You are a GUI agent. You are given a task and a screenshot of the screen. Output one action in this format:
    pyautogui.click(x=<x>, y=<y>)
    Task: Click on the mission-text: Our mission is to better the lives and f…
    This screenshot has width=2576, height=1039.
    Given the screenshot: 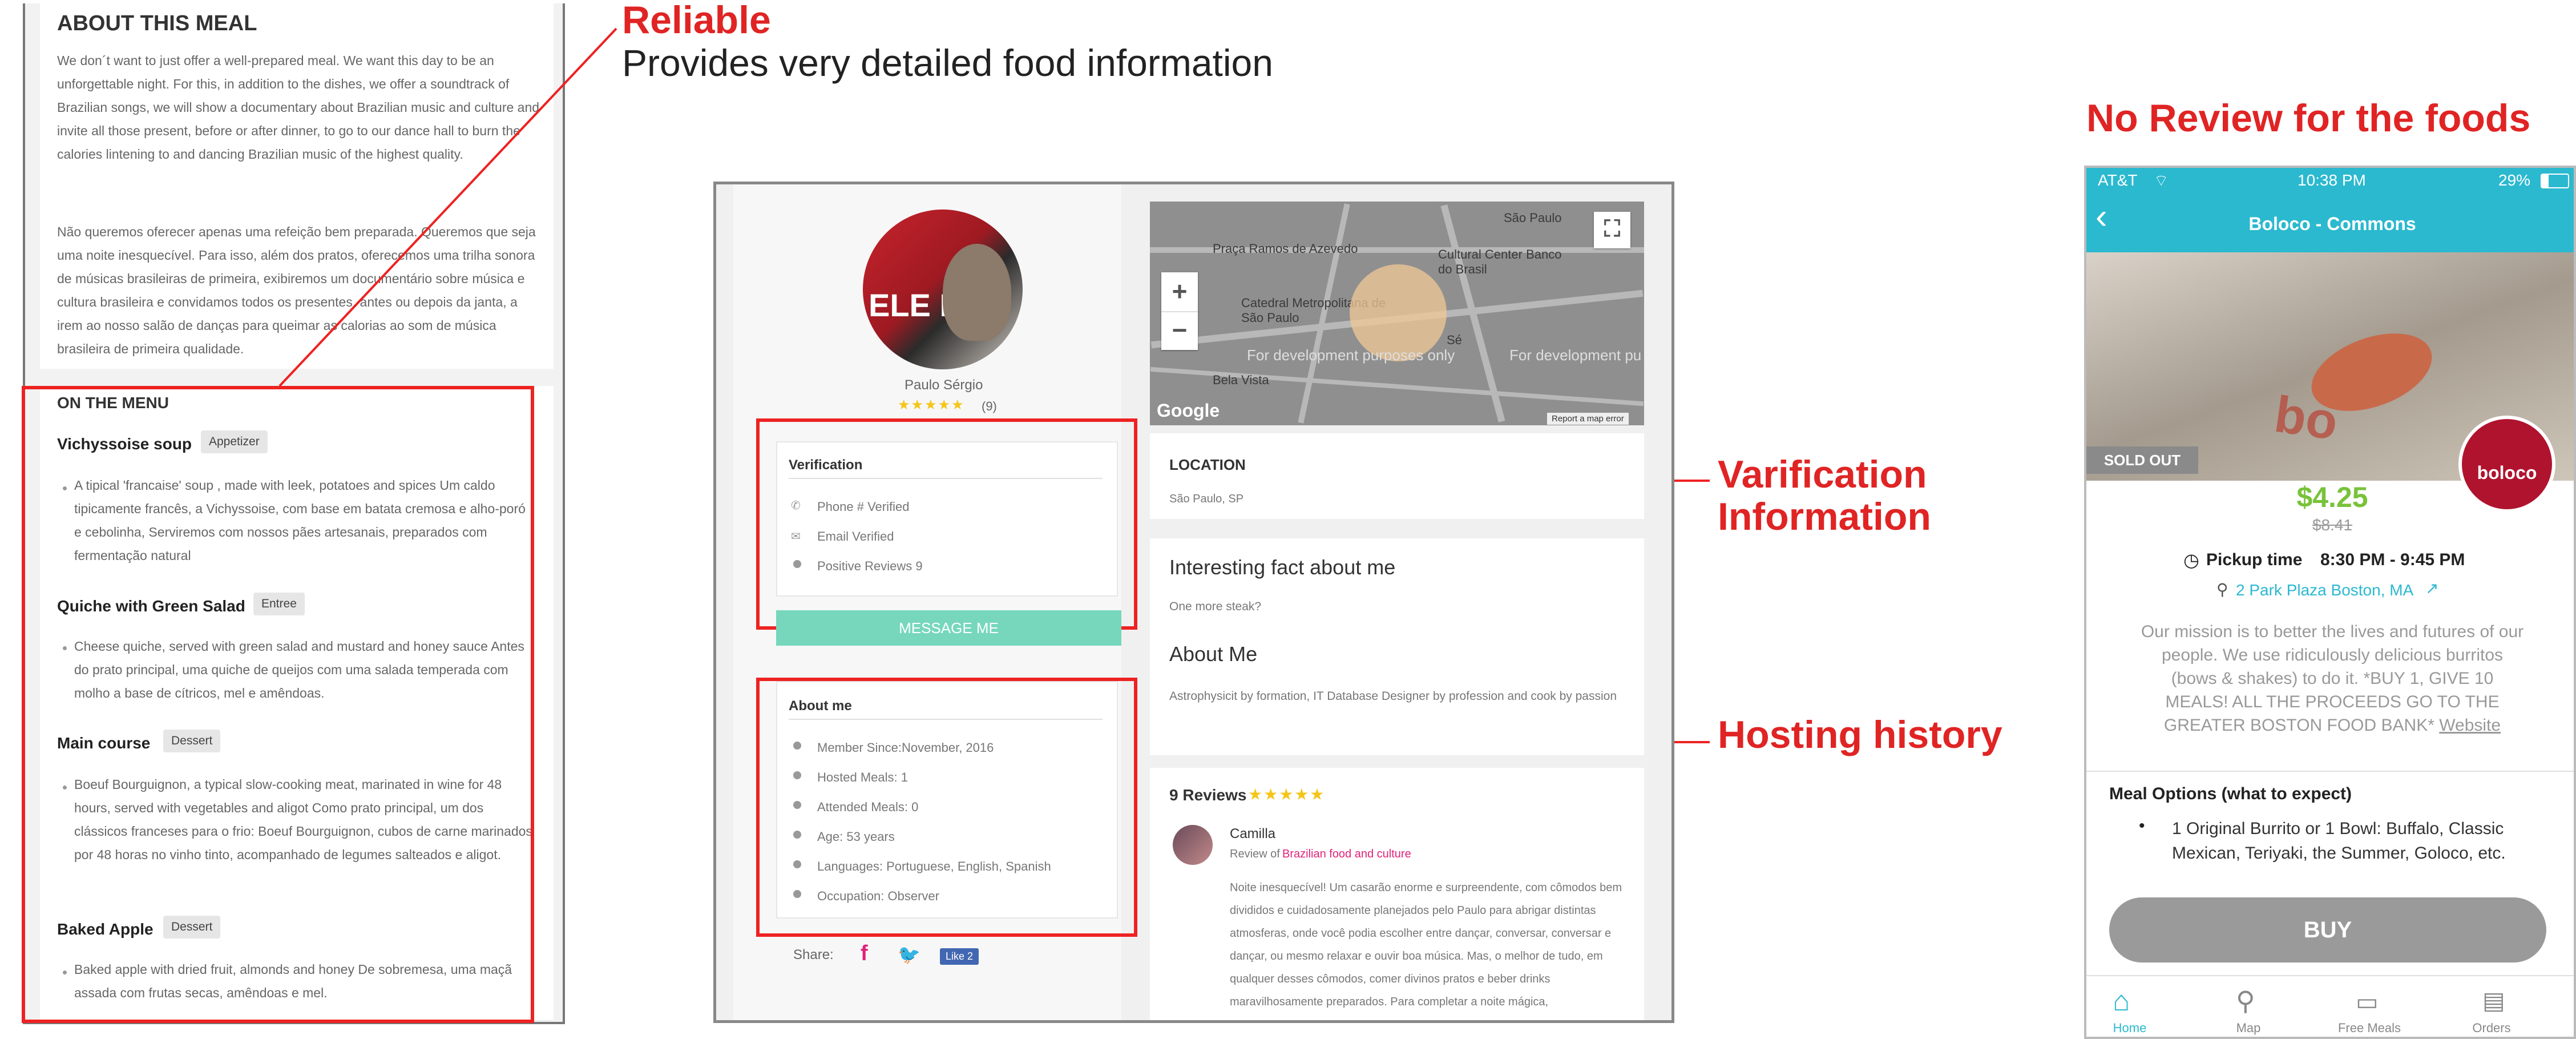 What is the action you would take?
    pyautogui.click(x=2332, y=678)
    